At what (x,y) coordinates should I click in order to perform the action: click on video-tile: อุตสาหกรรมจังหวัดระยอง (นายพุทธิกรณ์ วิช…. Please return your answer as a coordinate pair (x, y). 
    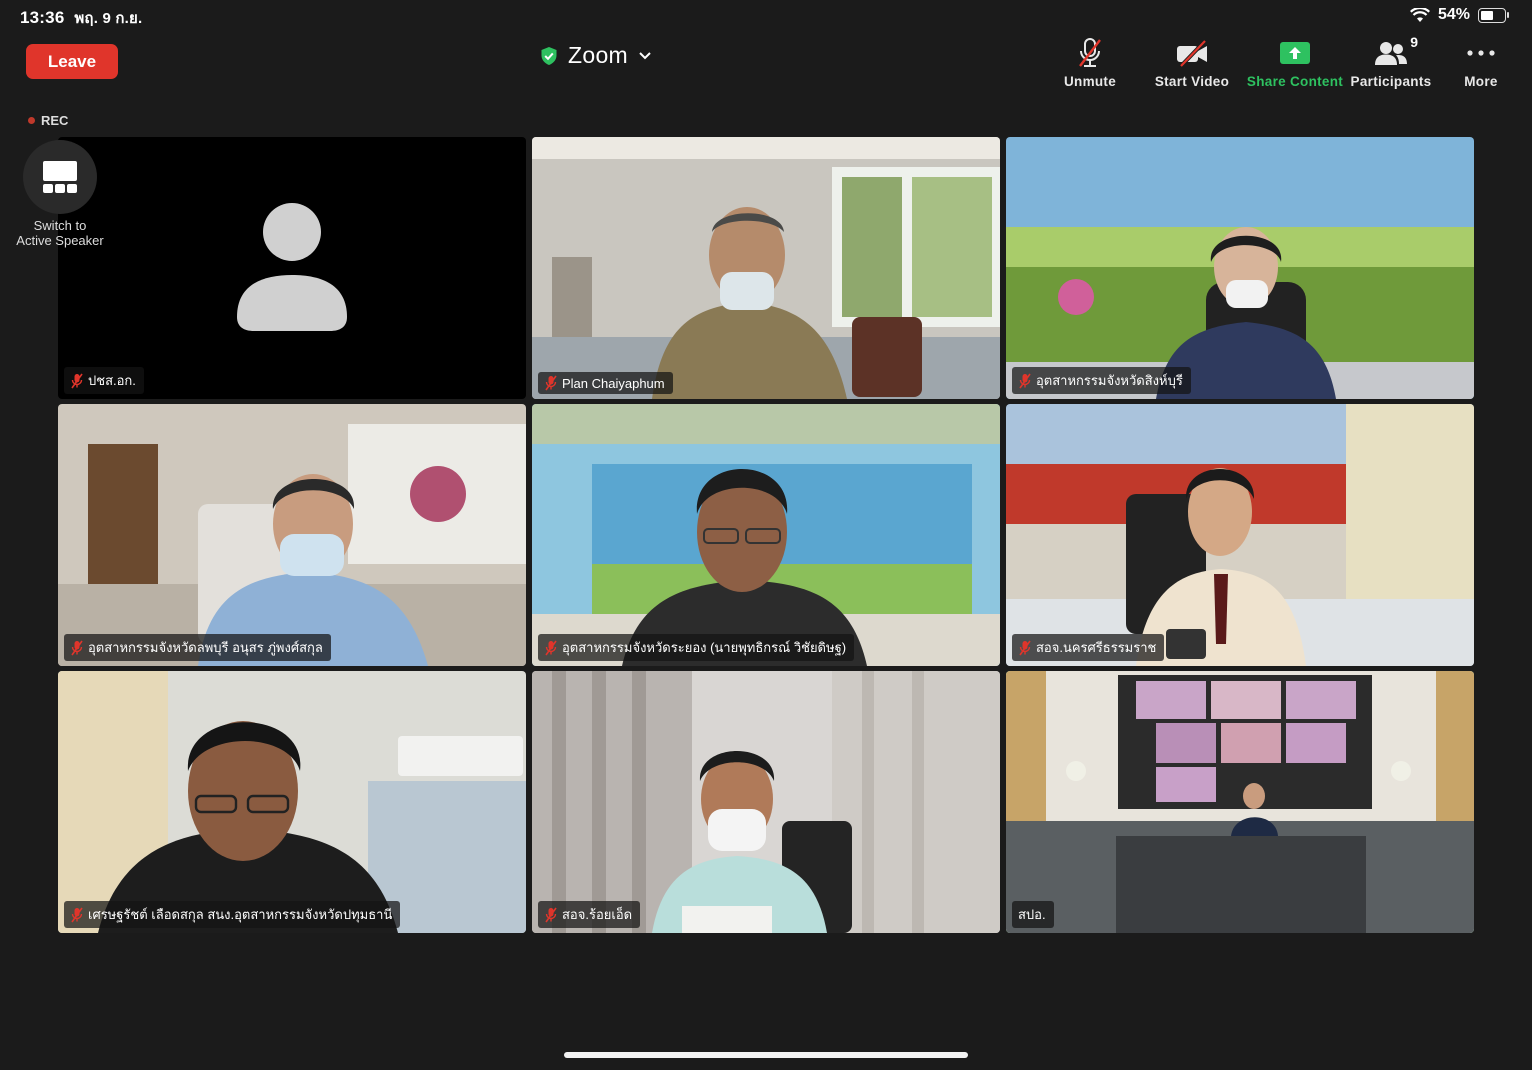
    Looking at the image, I should click on (766, 535).